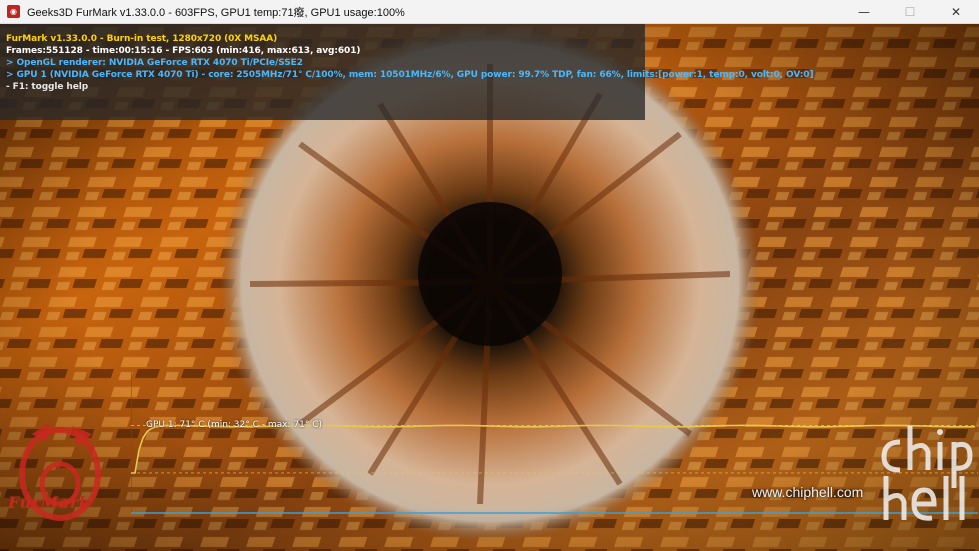 The width and height of the screenshot is (979, 551). Describe the element at coordinates (49, 502) in the screenshot. I see `furmark-logo-text: FurMark` at that location.